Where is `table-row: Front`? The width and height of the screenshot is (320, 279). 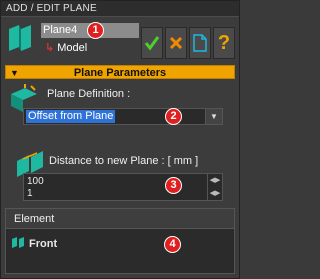
table-row: Front is located at coordinates (120, 244).